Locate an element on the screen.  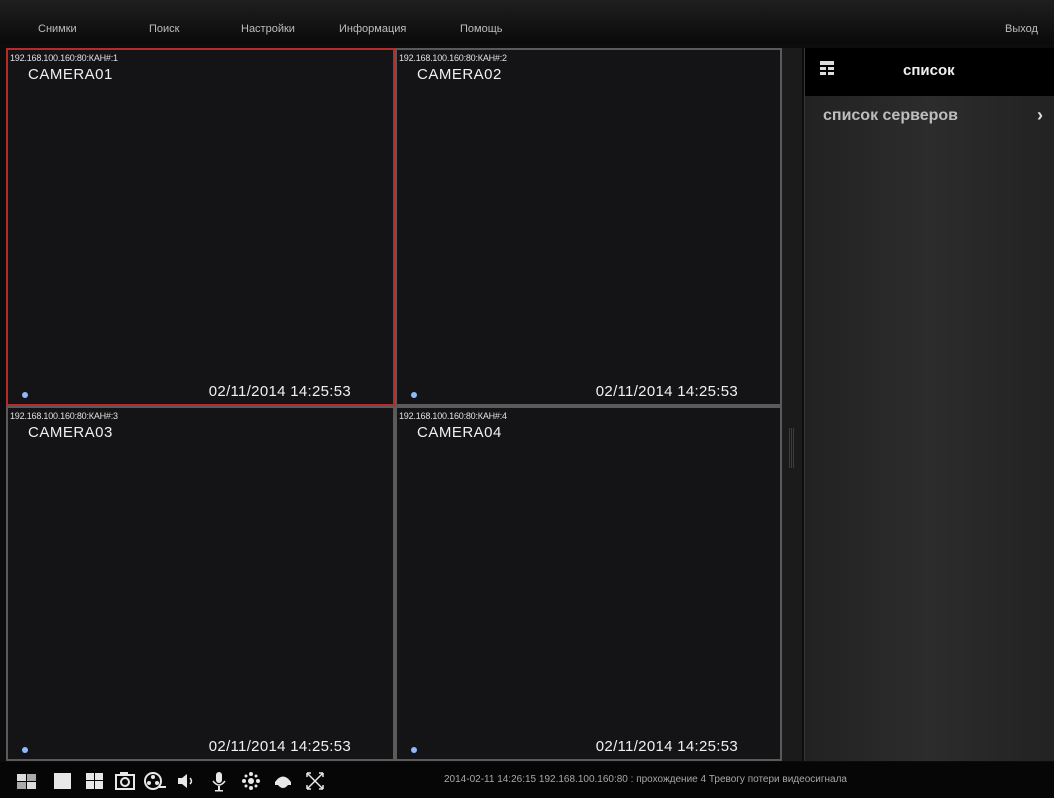
exit-button: Выход is located at coordinates (1021, 22).